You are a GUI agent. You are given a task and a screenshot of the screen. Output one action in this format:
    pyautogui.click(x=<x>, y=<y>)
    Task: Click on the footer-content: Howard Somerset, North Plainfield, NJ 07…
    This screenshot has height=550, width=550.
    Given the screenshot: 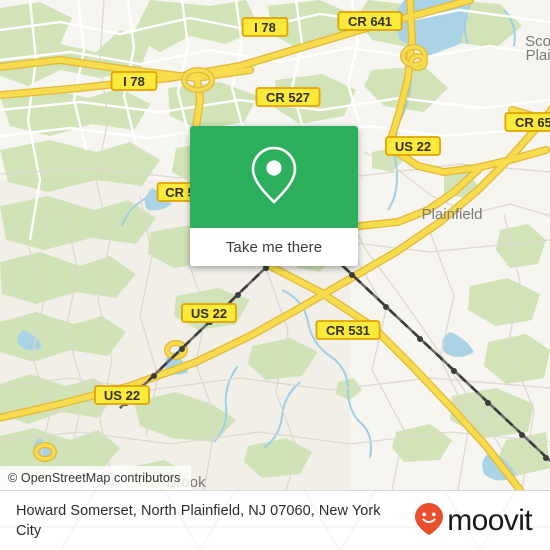 What is the action you would take?
    pyautogui.click(x=275, y=520)
    